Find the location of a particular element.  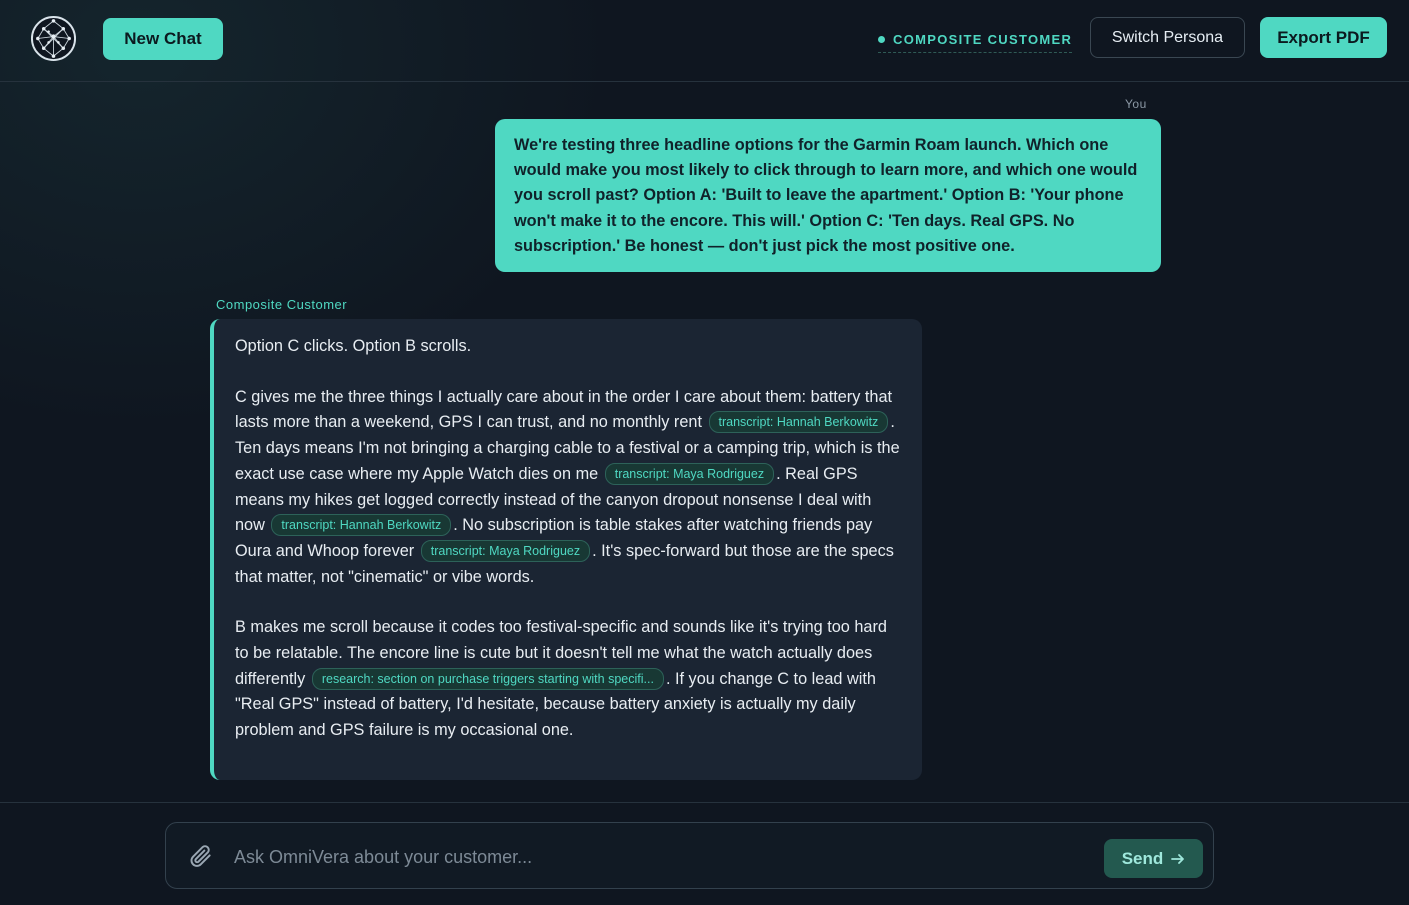

composer-divider is located at coordinates (704, 802).